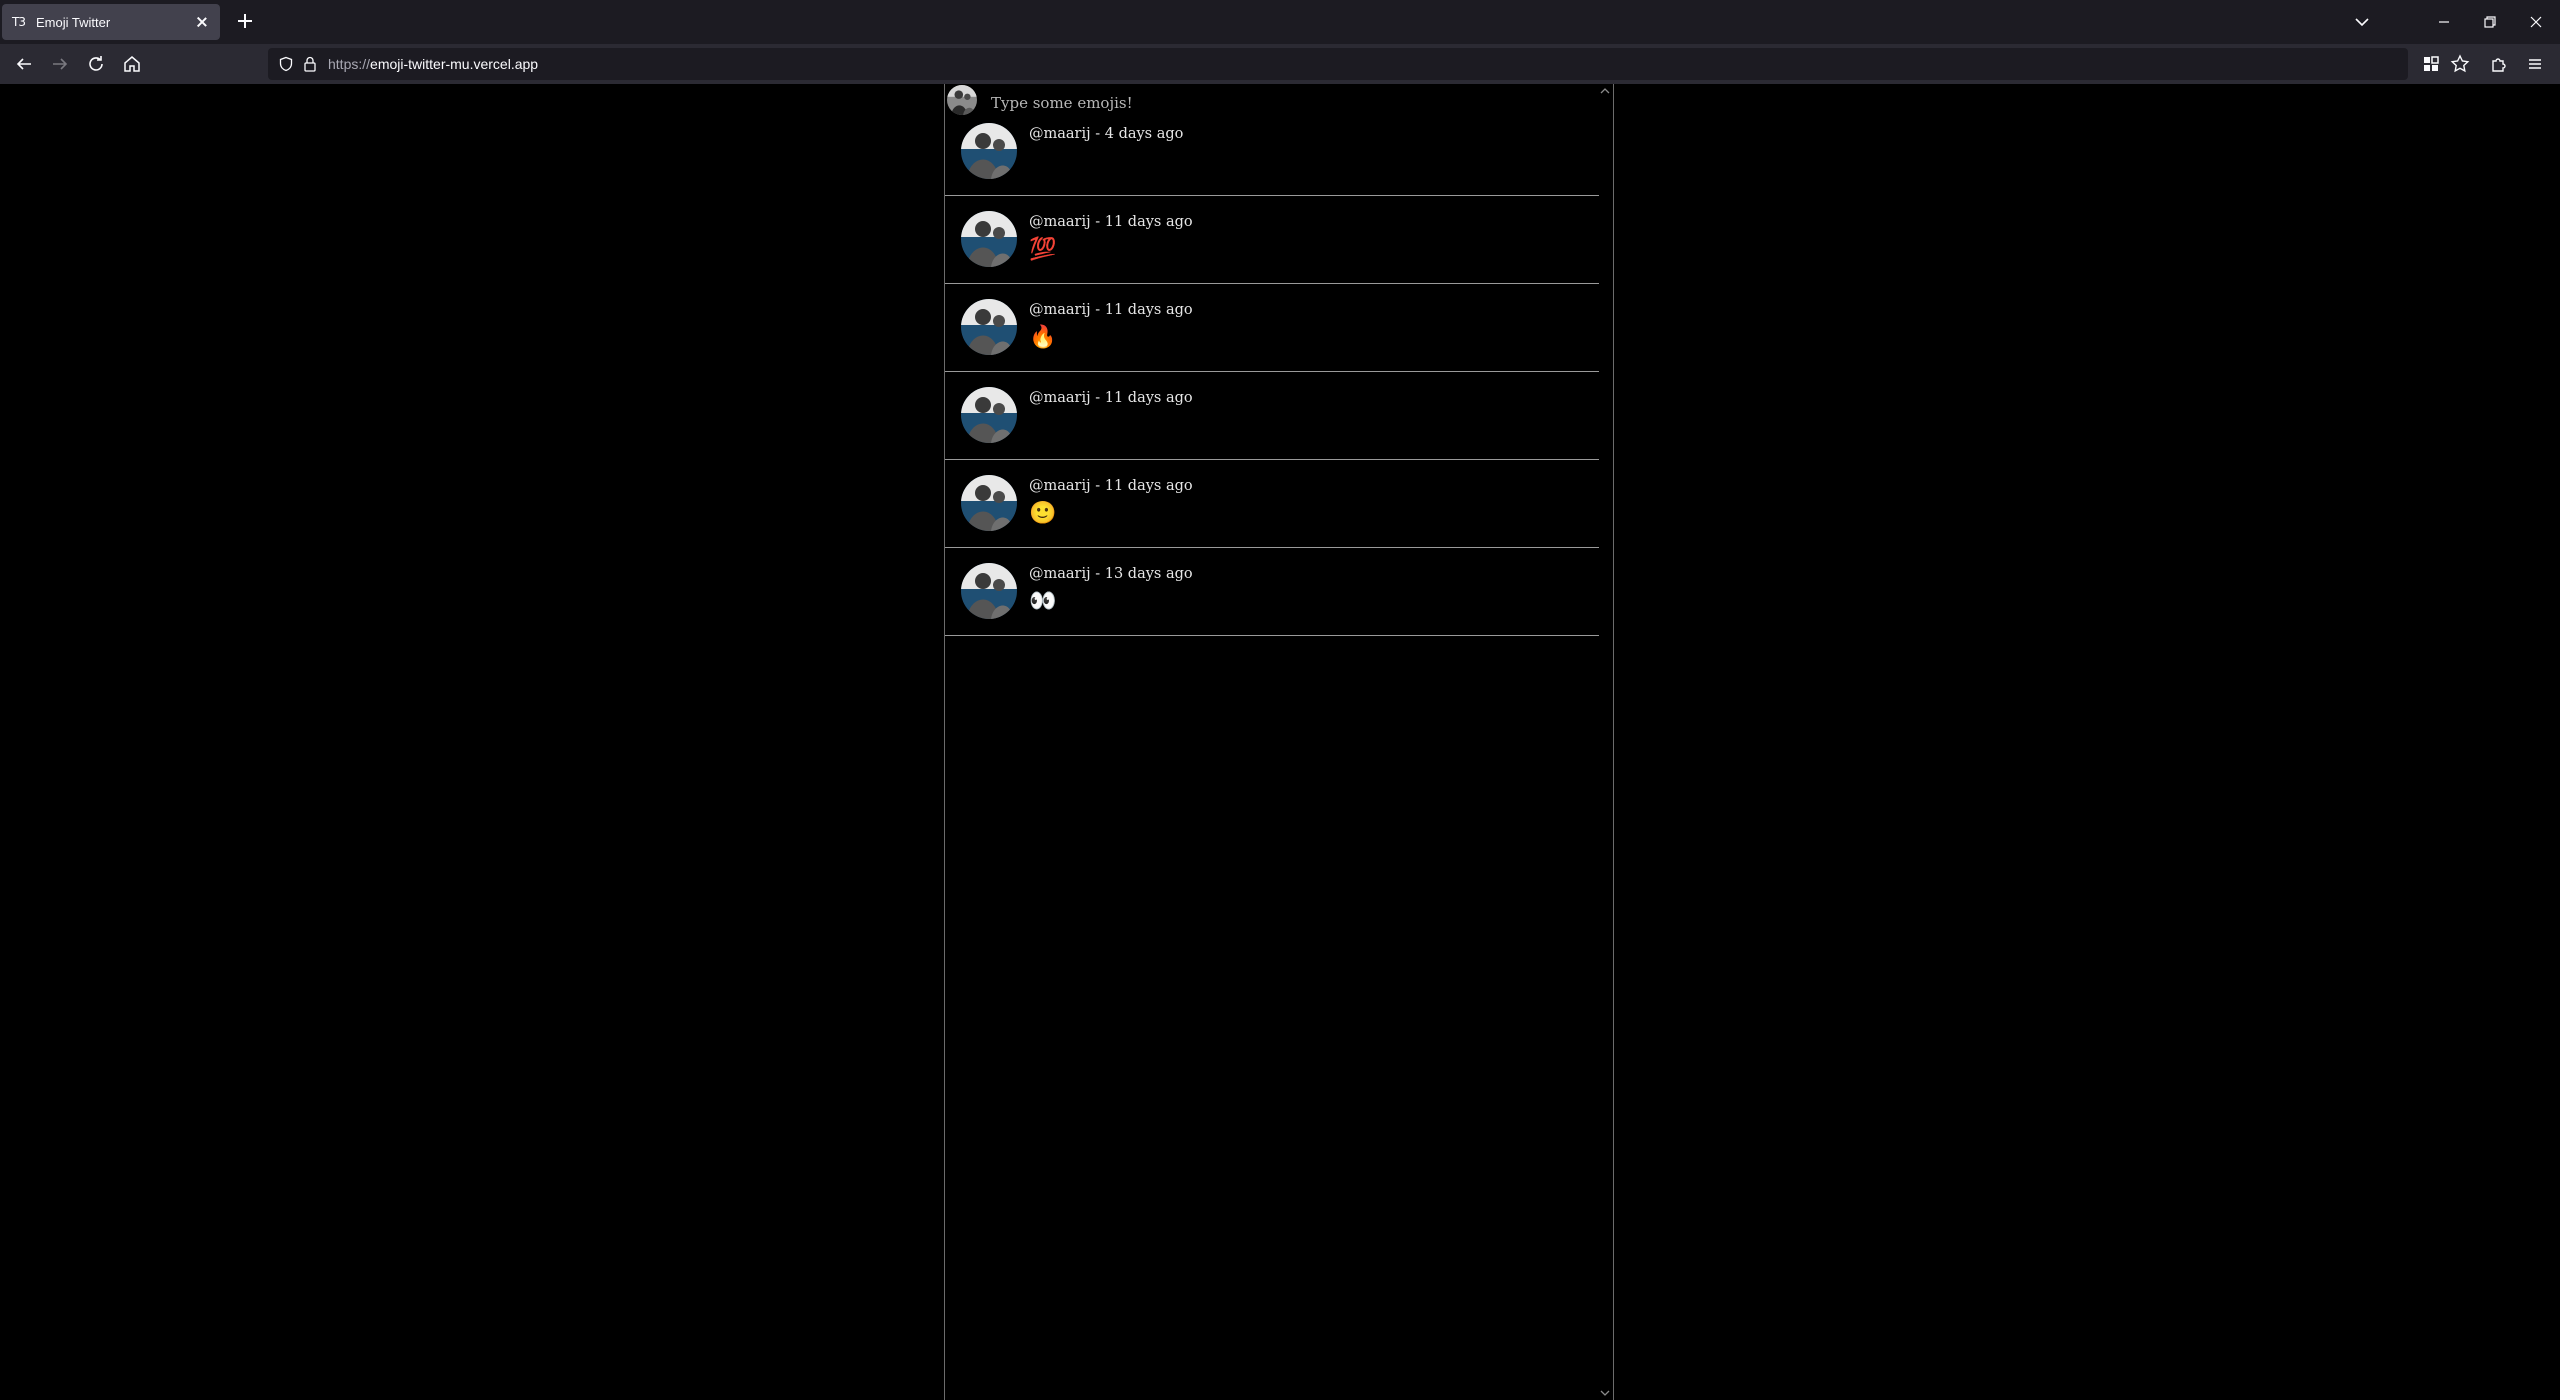  I want to click on qr-code-icon, so click(2431, 63).